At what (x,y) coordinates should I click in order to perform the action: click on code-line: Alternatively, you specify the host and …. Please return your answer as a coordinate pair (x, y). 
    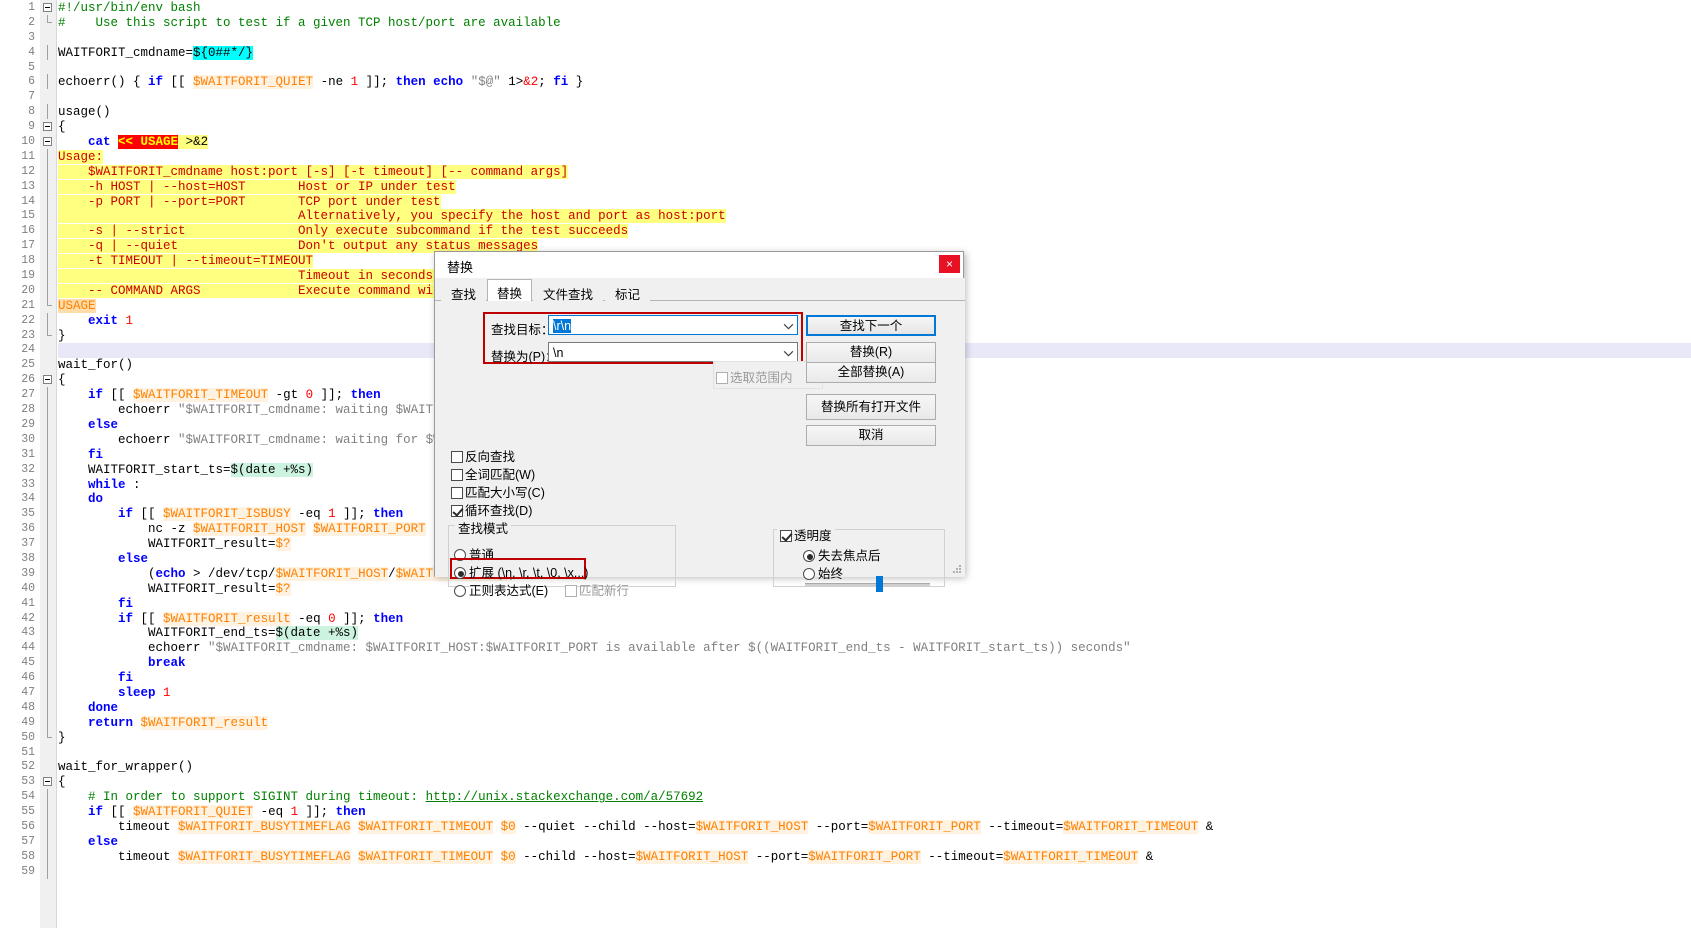
    Looking at the image, I should click on (874, 216).